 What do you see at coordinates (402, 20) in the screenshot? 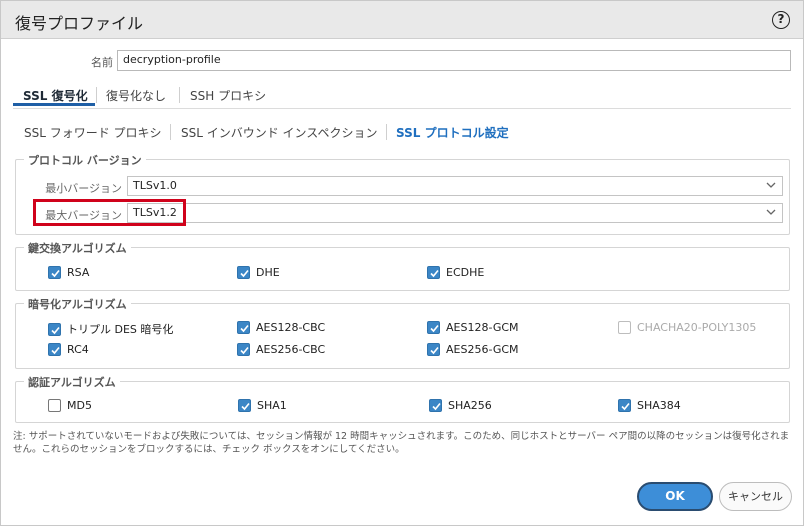
I see `dialog-titlebar: 復号プロファイル ?` at bounding box center [402, 20].